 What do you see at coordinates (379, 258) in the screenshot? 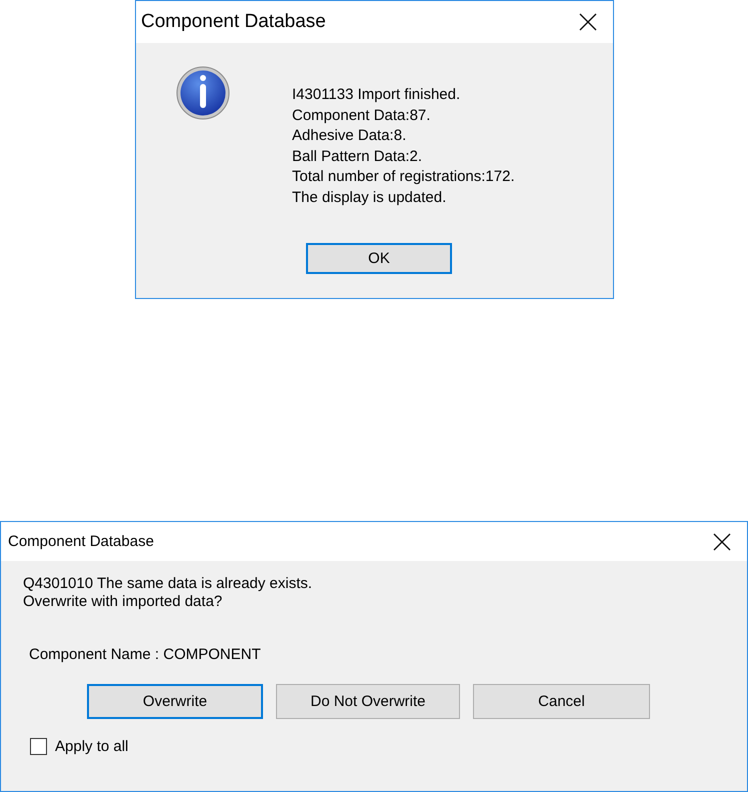
I see `ok-button: OK` at bounding box center [379, 258].